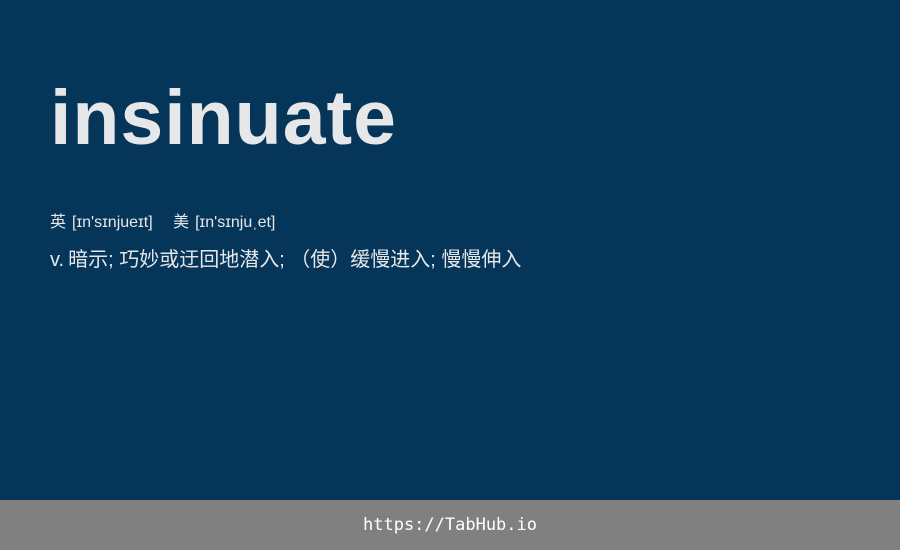 Image resolution: width=900 pixels, height=550 pixels. What do you see at coordinates (295, 260) in the screenshot?
I see `definition-text: 暗示; 巧妙或迂回地潜入; （使）缓慢进入; 慢慢伸入` at bounding box center [295, 260].